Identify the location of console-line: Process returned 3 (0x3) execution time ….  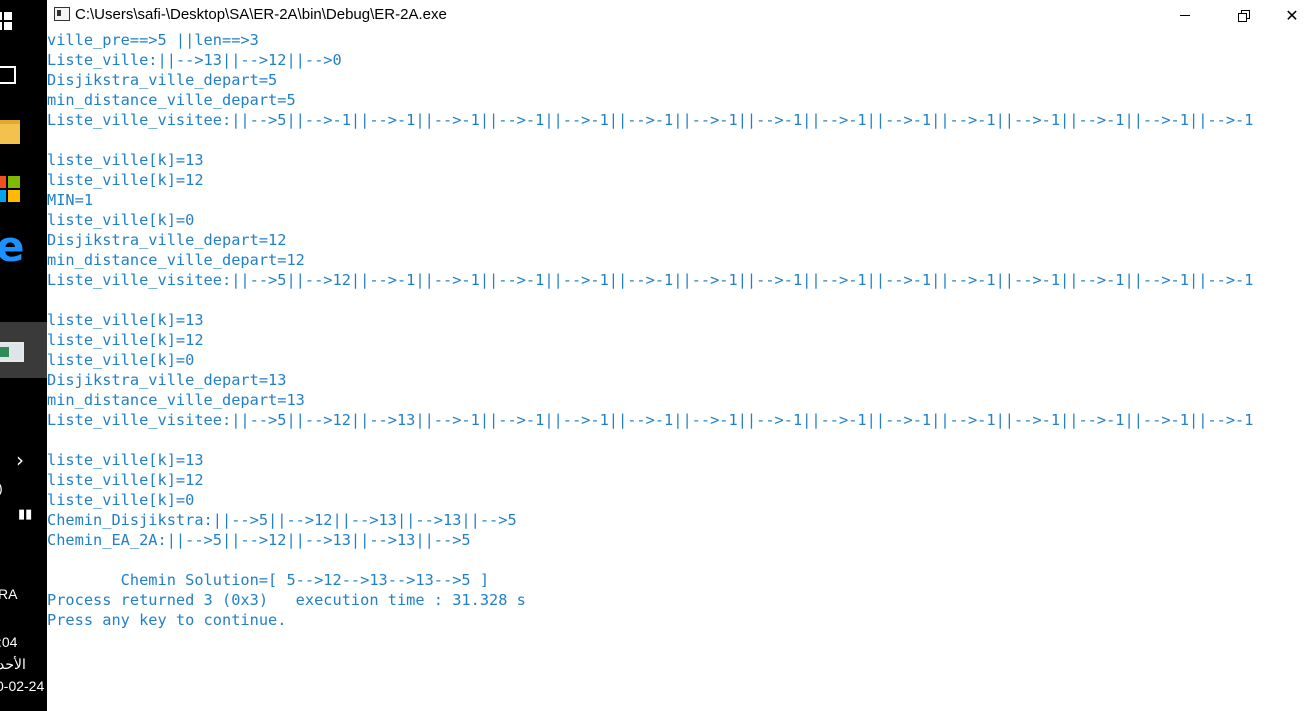
(286, 600).